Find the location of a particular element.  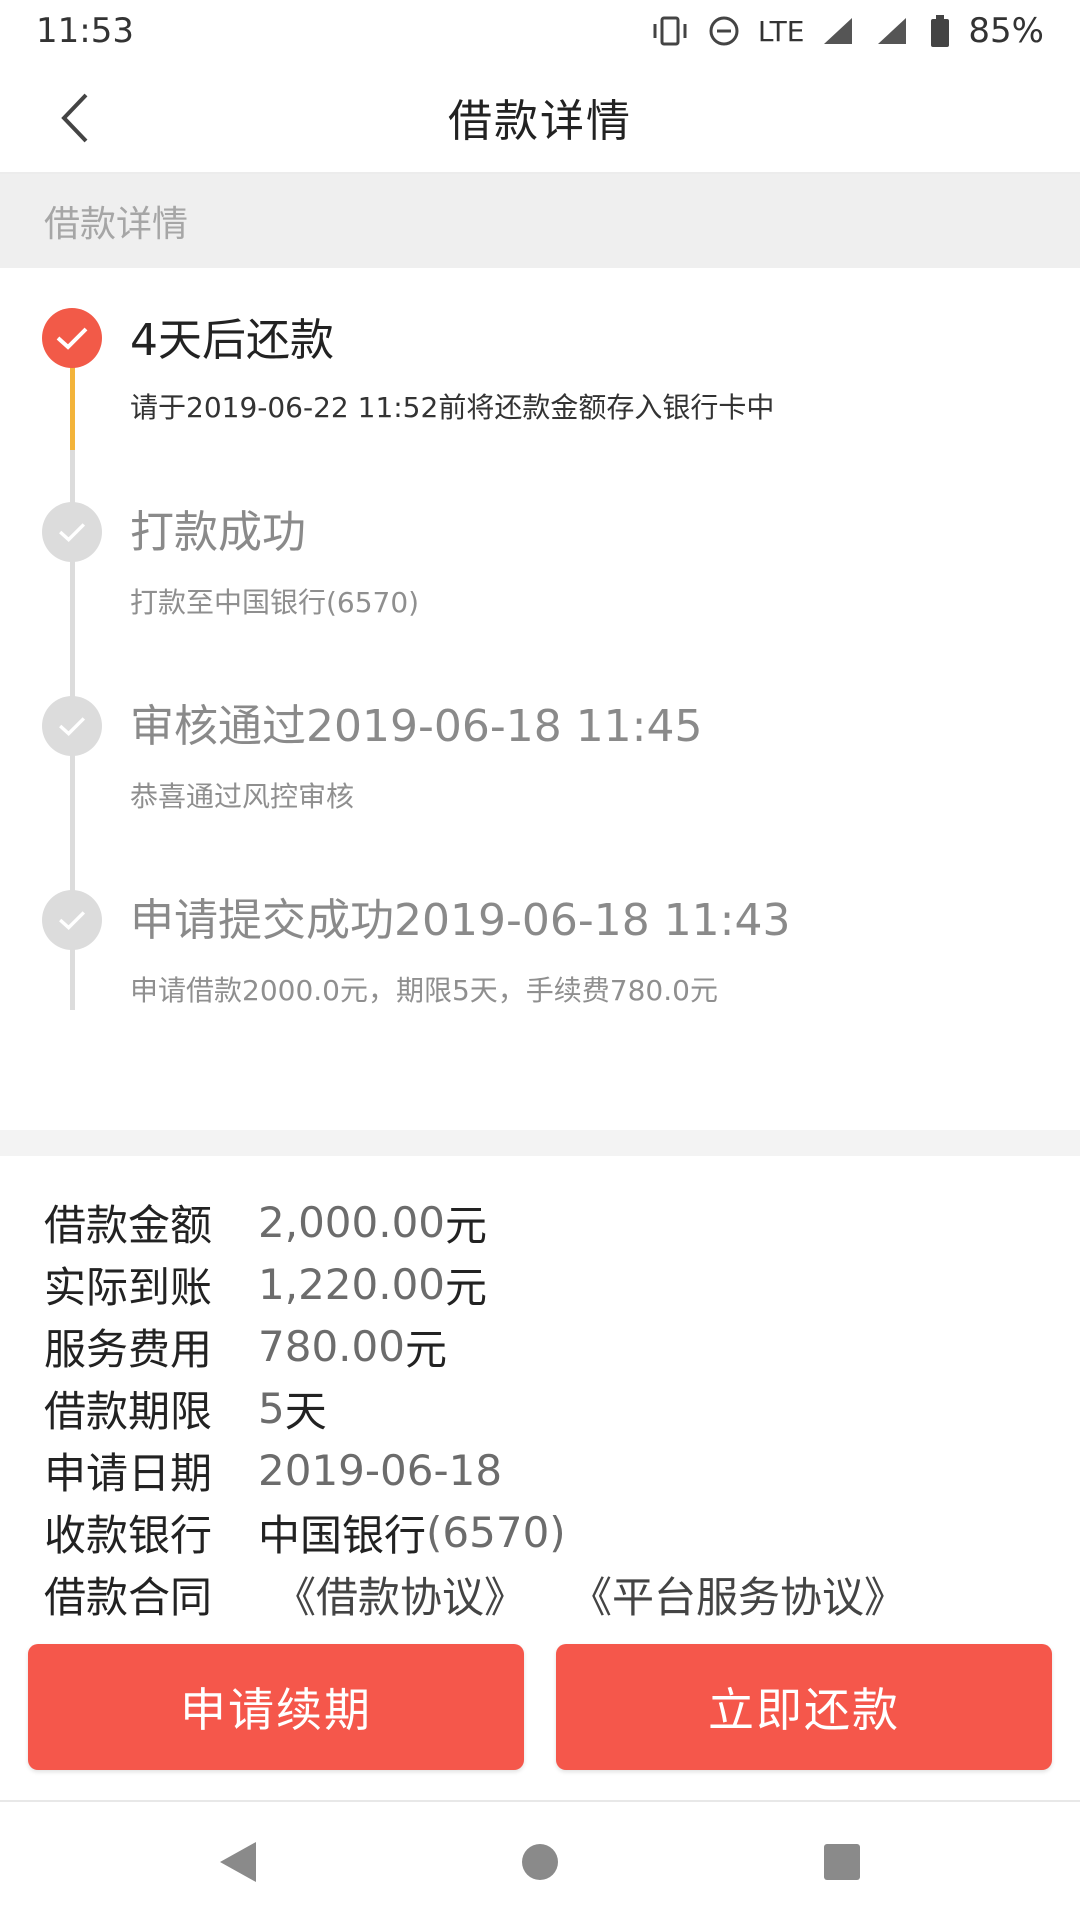

repay-now-button: 立即还款 is located at coordinates (804, 1707).